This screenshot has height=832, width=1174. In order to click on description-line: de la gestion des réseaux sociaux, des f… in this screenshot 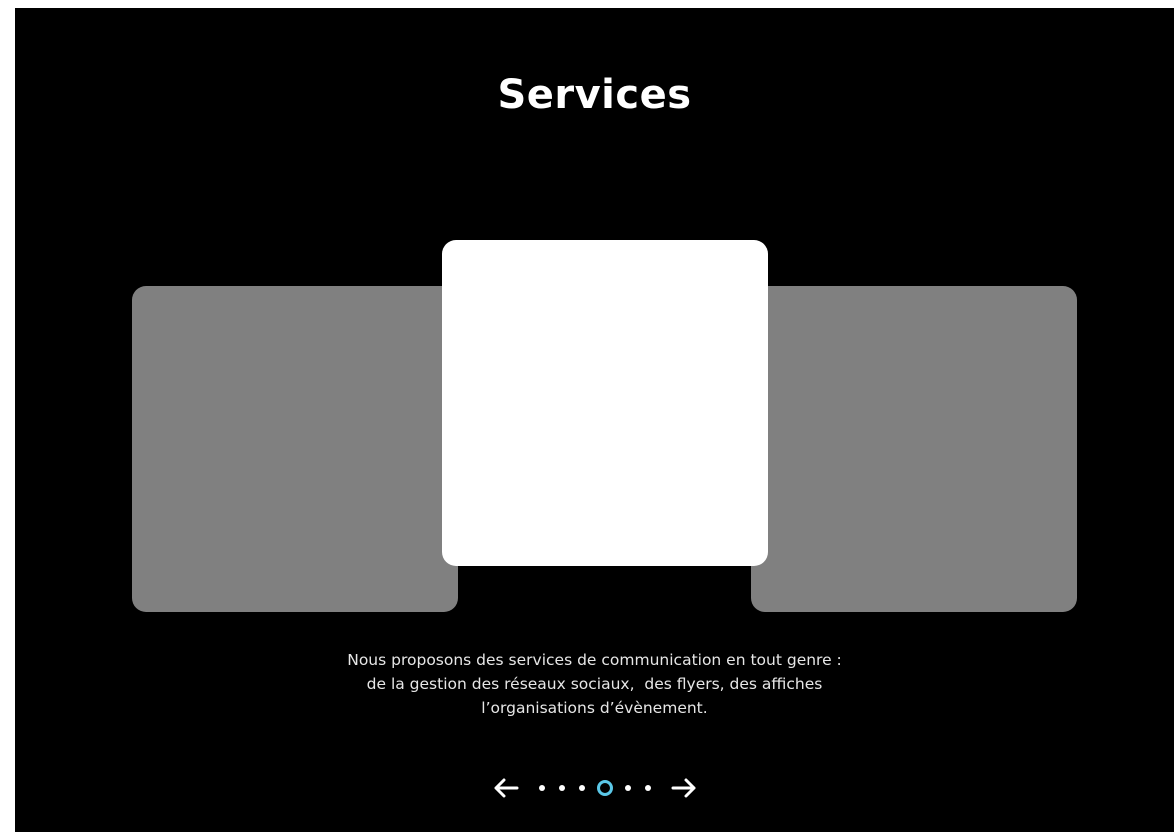, I will do `click(594, 684)`.